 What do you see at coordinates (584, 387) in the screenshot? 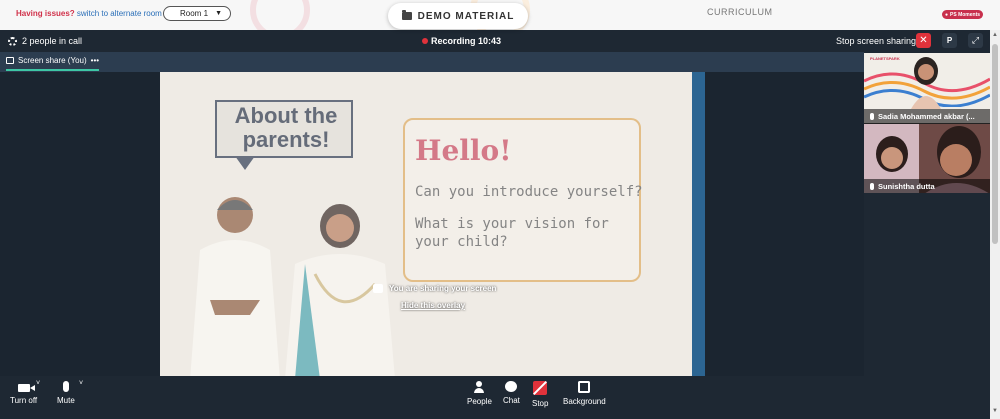
I see `background-icon` at bounding box center [584, 387].